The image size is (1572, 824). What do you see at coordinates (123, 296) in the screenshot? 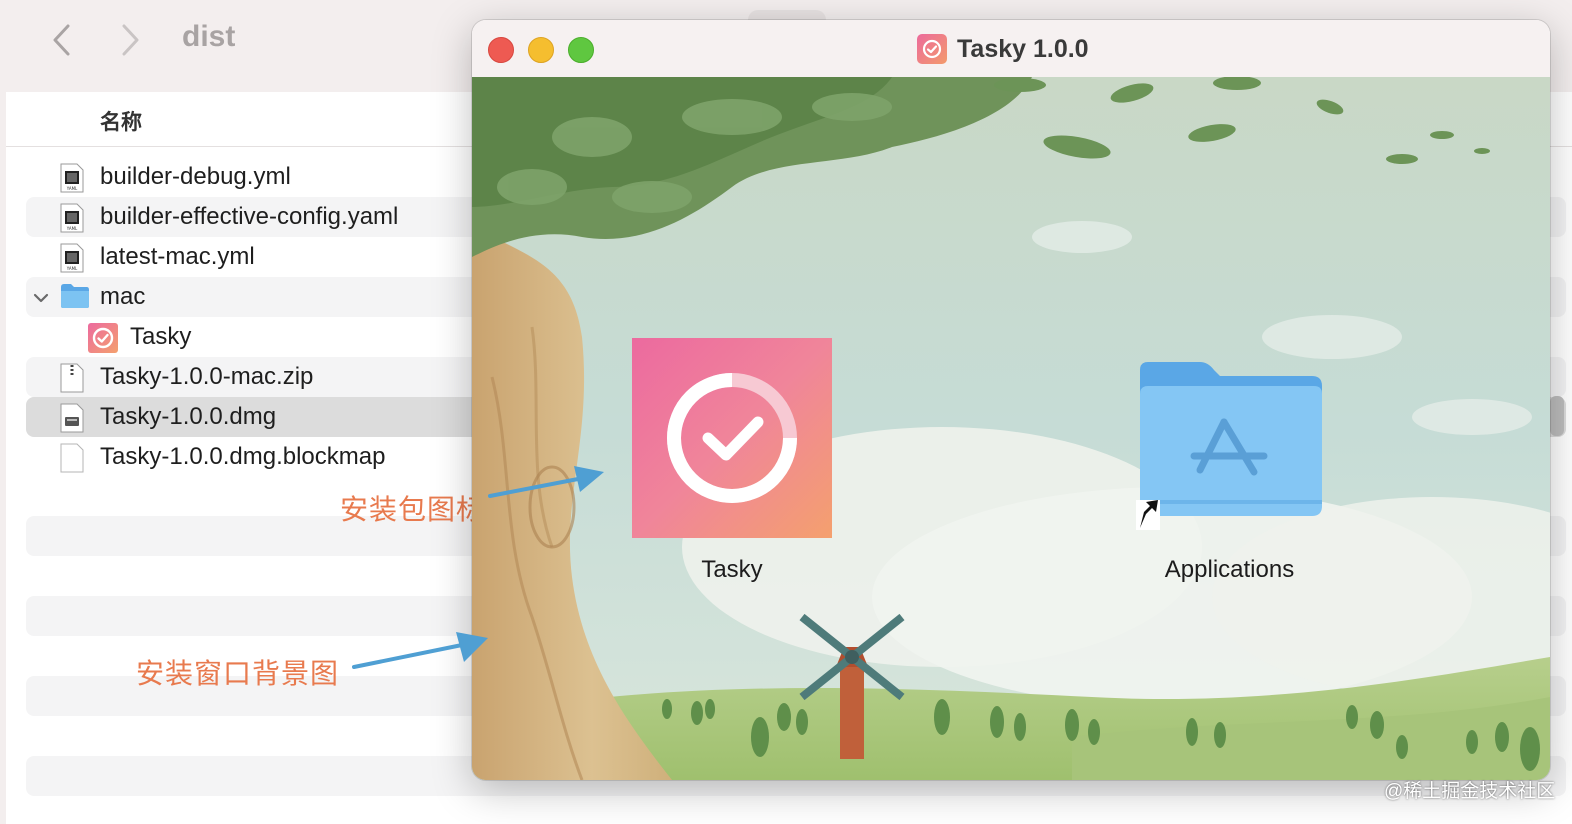
I see `file-name: mac` at bounding box center [123, 296].